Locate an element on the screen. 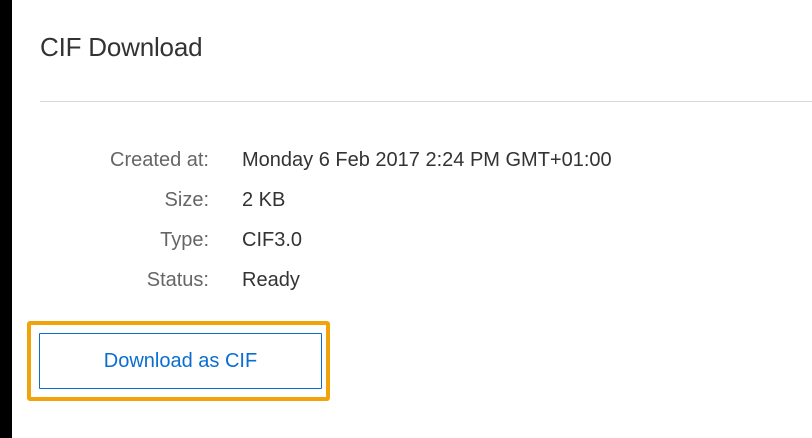 This screenshot has height=438, width=812. type-label: Type: is located at coordinates (184, 240).